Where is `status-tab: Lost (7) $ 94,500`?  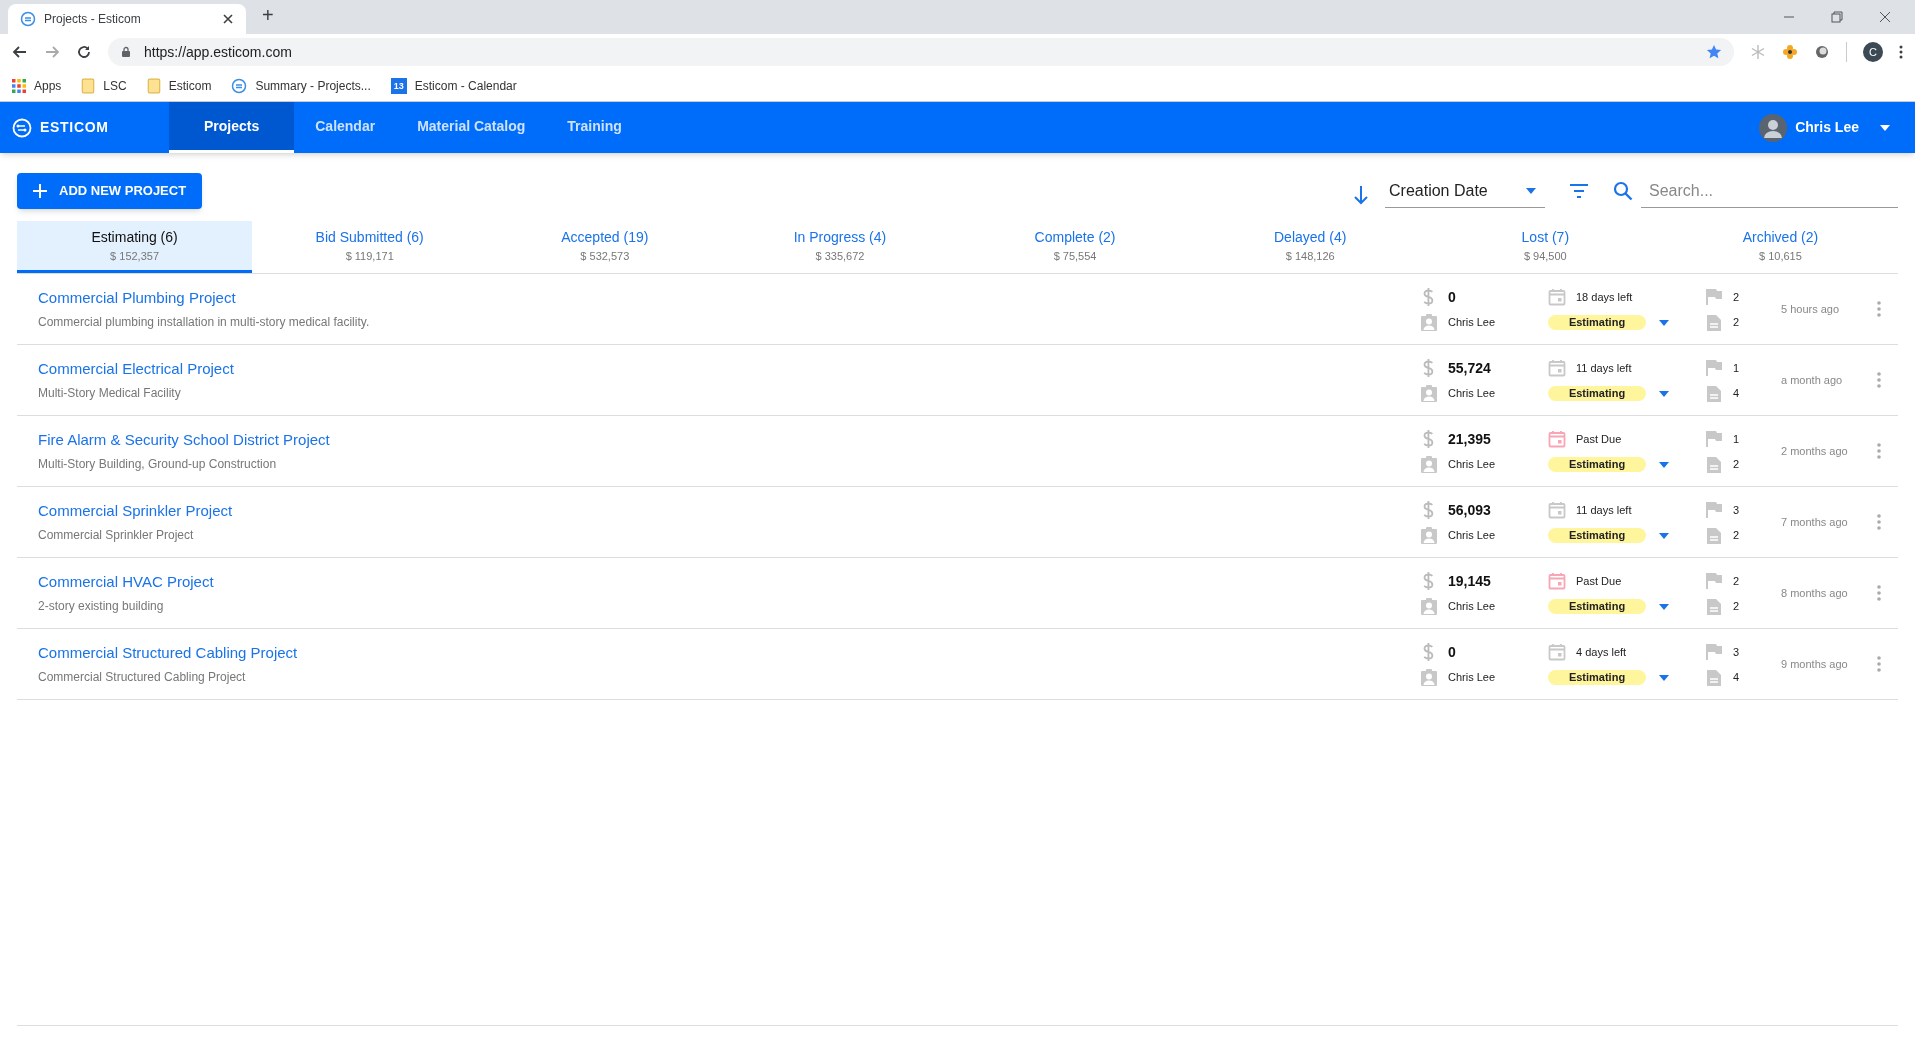
status-tab: Lost (7) $ 94,500 is located at coordinates (1545, 247).